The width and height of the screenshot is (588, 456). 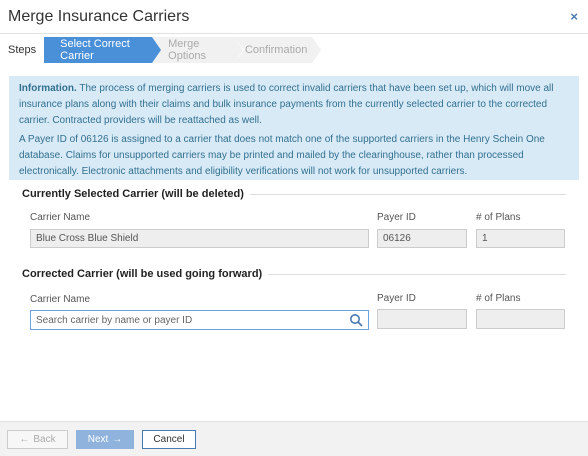 I want to click on steps-label: Steps, so click(x=22, y=50).